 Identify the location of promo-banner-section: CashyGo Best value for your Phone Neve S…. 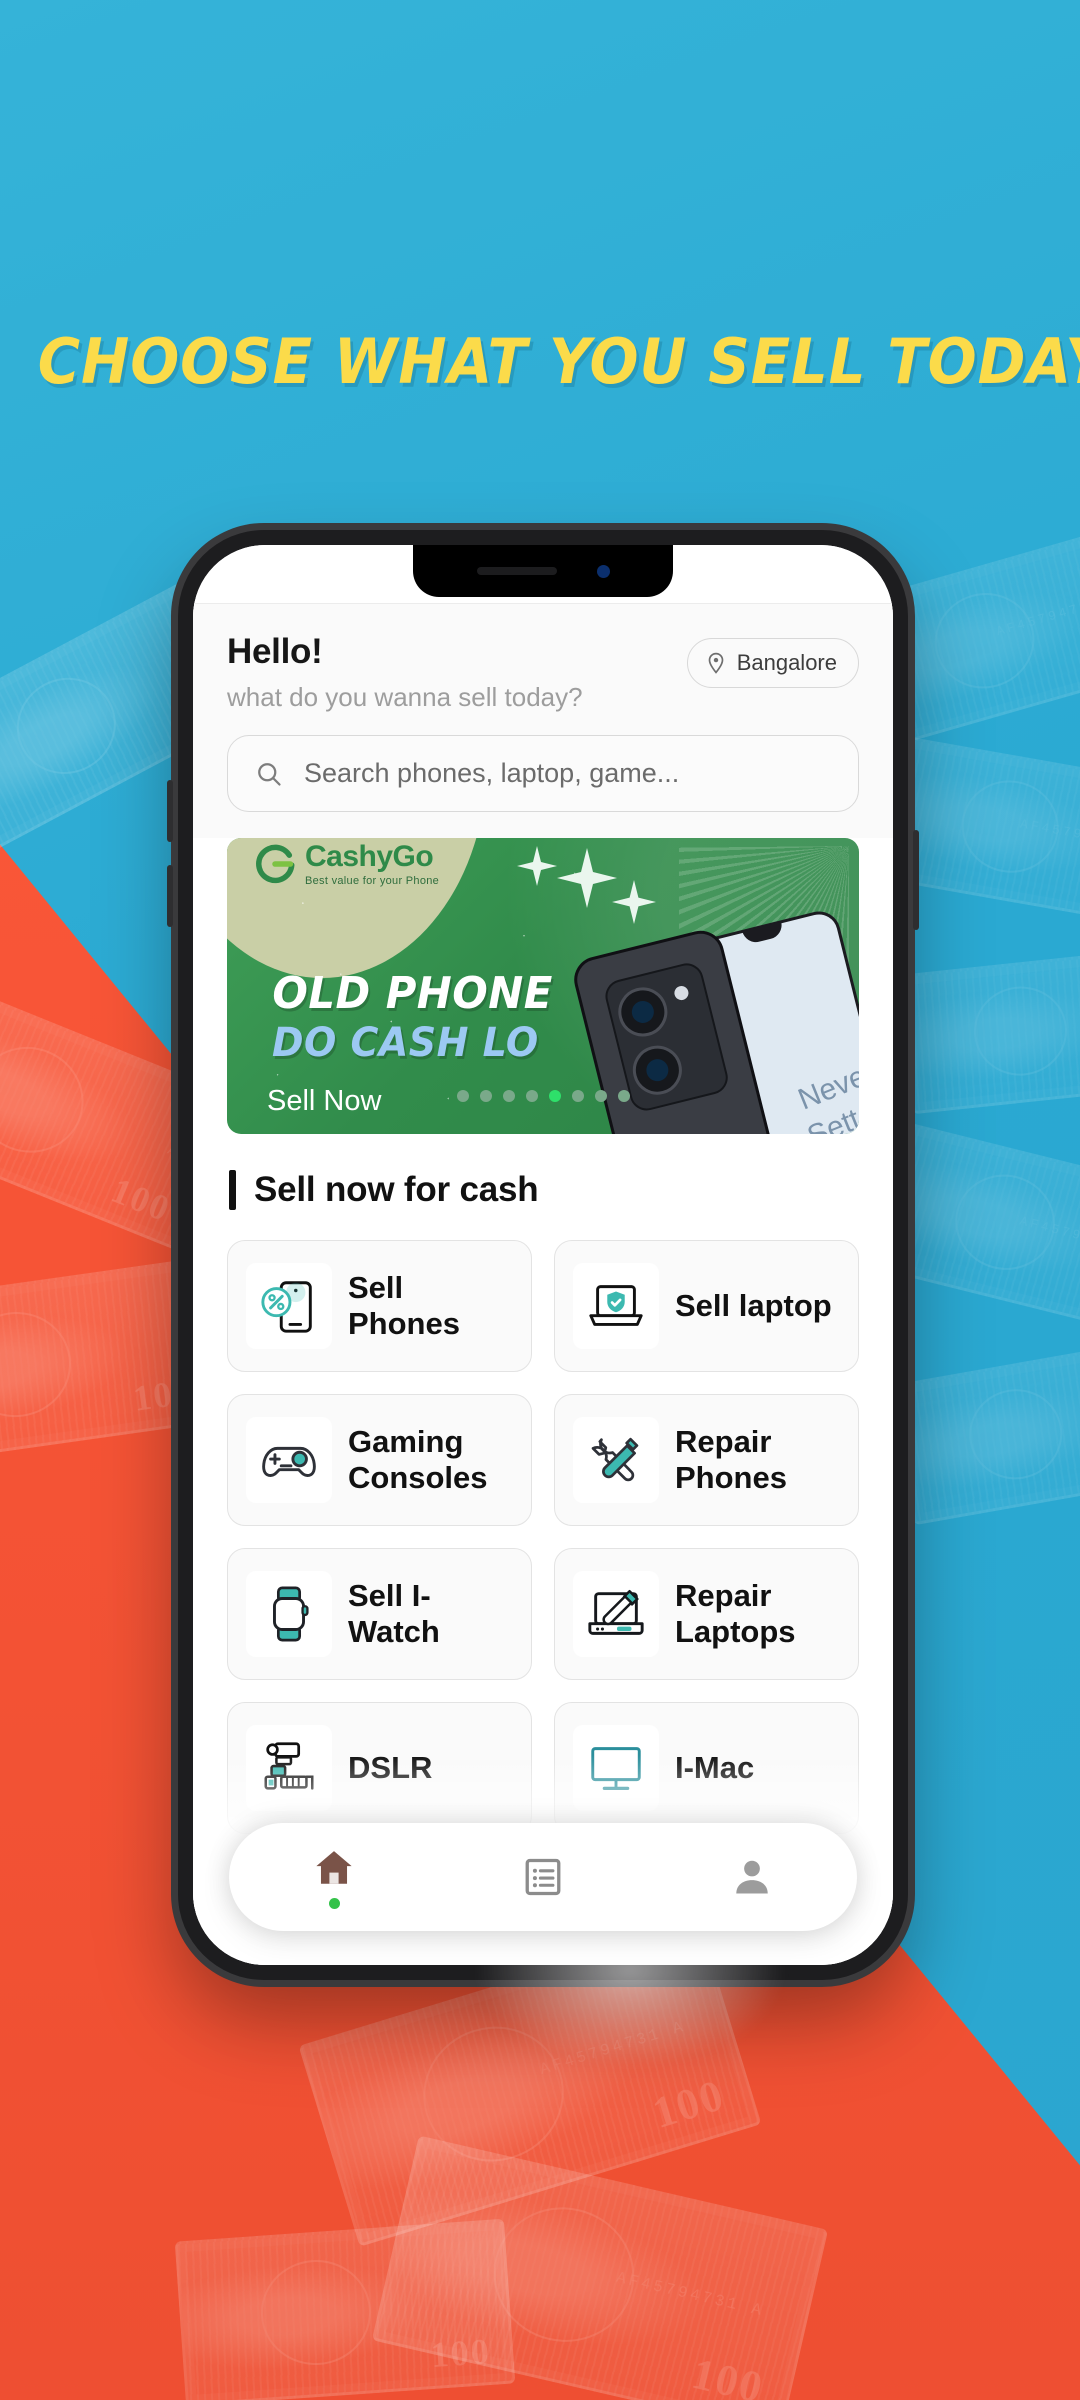
(543, 986).